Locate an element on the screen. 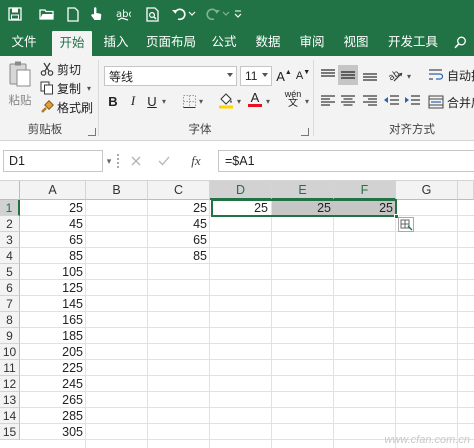 This screenshot has height=448, width=474. cell-a2: 45 is located at coordinates (53, 224).